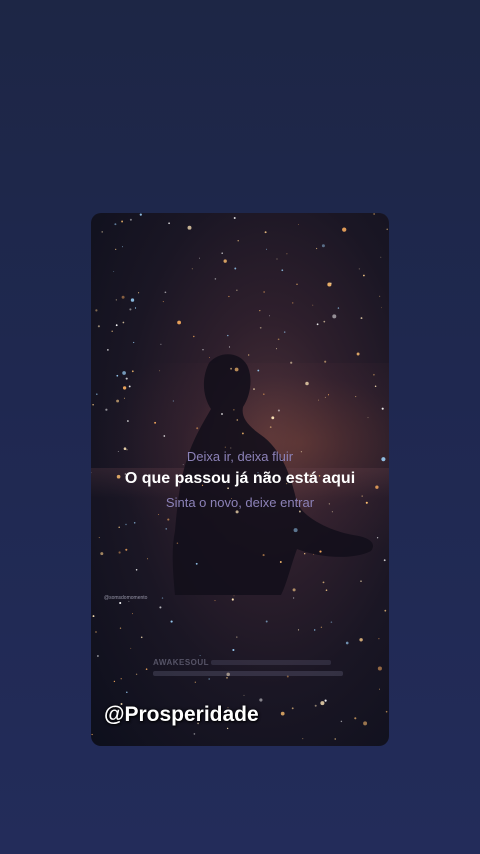 Image resolution: width=480 pixels, height=854 pixels. What do you see at coordinates (240, 502) in the screenshot?
I see `lyric-next-line: Sinta o novo, deixe entrar` at bounding box center [240, 502].